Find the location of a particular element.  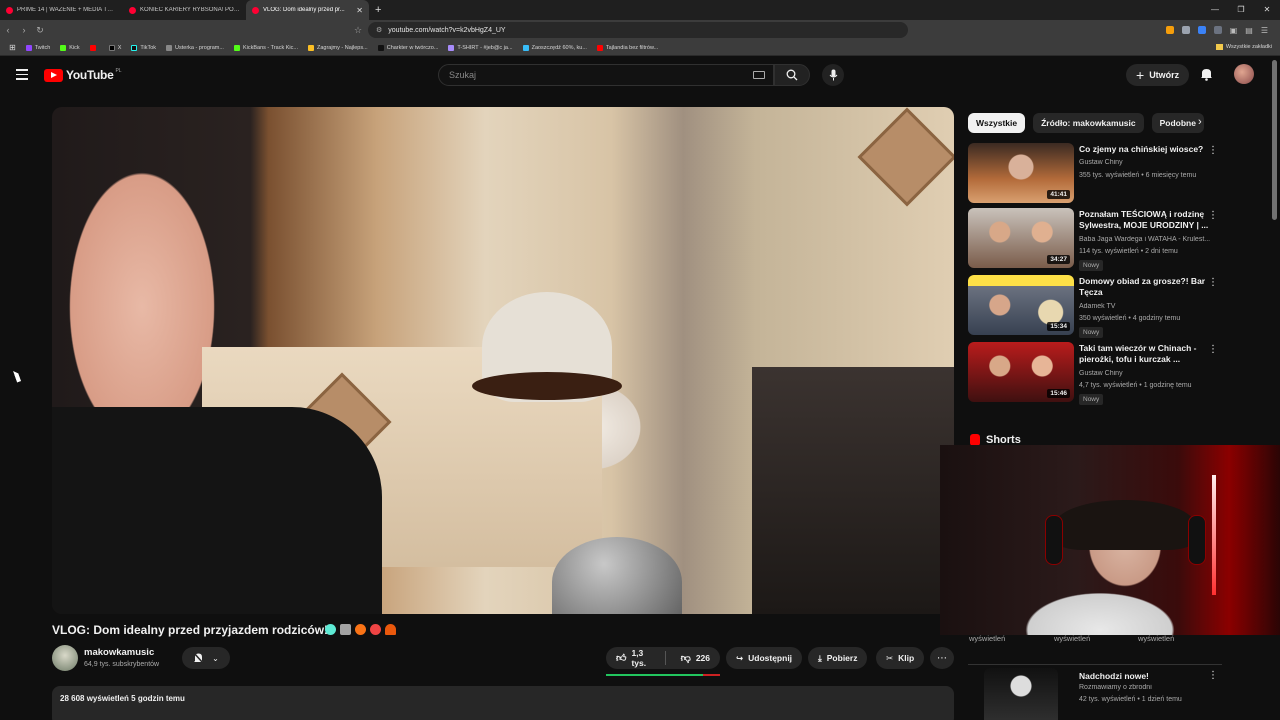

channel-name: makowkamusic is located at coordinates (119, 652).